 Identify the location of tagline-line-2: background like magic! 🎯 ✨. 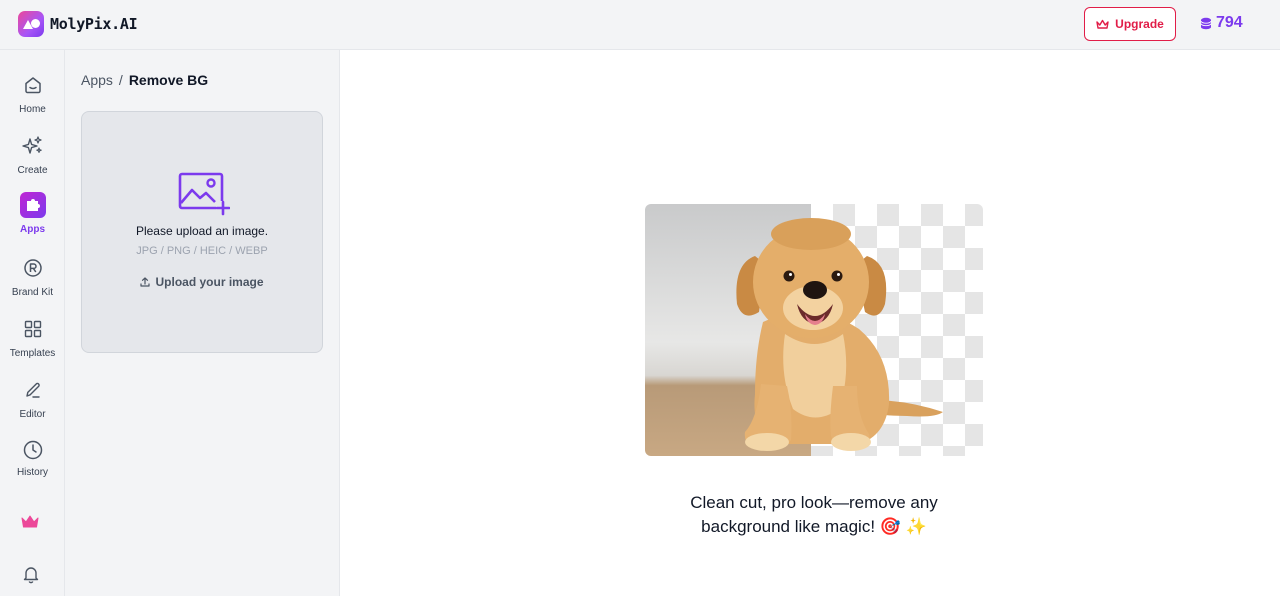
(814, 526).